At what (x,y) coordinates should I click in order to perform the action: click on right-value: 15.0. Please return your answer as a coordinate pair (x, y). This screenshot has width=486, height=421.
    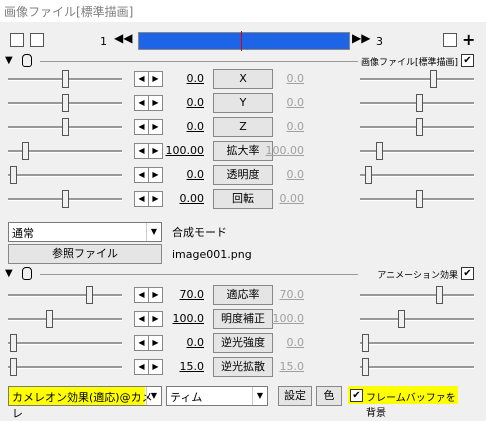
    Looking at the image, I should click on (281, 366).